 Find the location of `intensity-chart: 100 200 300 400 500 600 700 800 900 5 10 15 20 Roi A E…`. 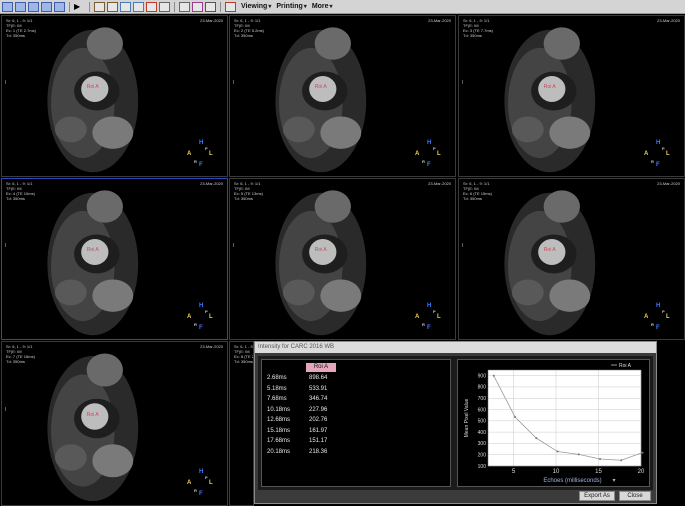

intensity-chart: 100 200 300 400 500 600 700 800 900 5 10 15 20 Roi A E… is located at coordinates (553, 423).